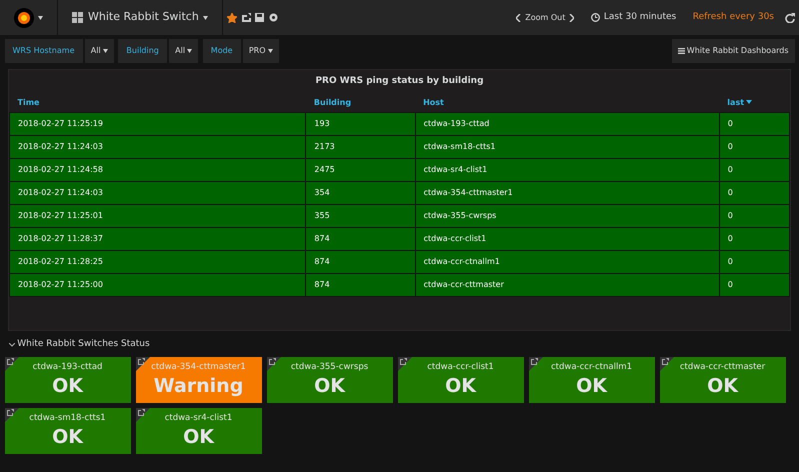 This screenshot has height=472, width=799. I want to click on star-icon, so click(232, 17).